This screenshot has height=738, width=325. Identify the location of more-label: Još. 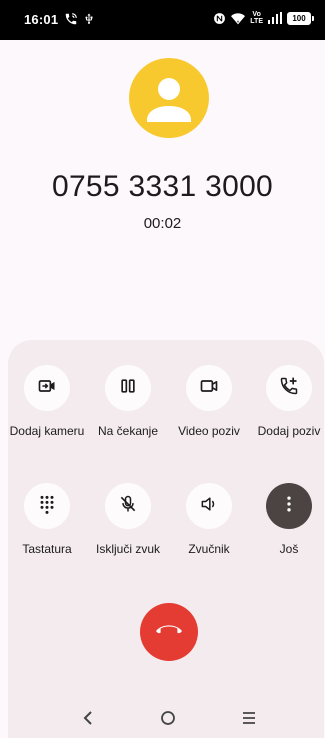
(289, 549).